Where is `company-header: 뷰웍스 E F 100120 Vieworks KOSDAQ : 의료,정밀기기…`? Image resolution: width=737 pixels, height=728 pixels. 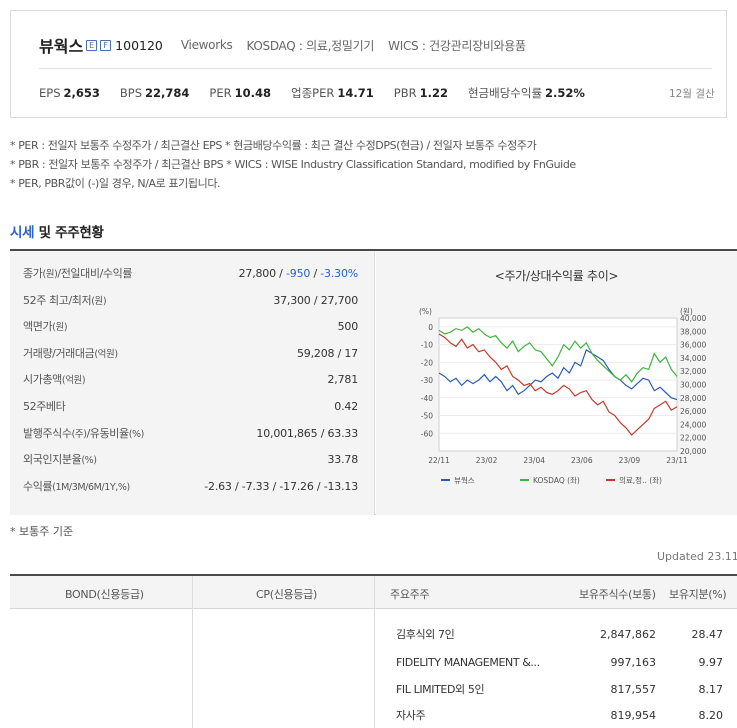 company-header: 뷰웍스 E F 100120 Vieworks KOSDAQ : 의료,정밀기기… is located at coordinates (368, 64).